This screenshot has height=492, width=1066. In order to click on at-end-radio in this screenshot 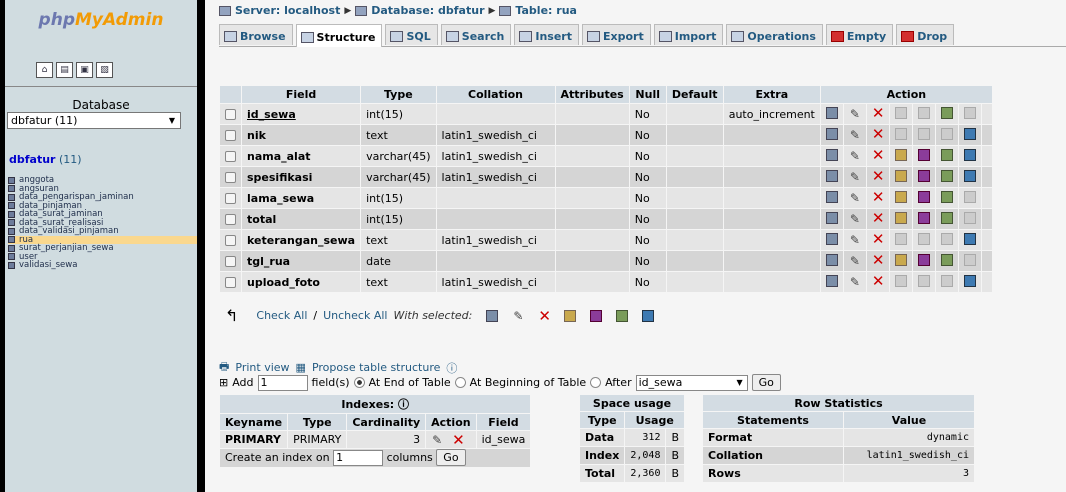, I will do `click(359, 382)`.